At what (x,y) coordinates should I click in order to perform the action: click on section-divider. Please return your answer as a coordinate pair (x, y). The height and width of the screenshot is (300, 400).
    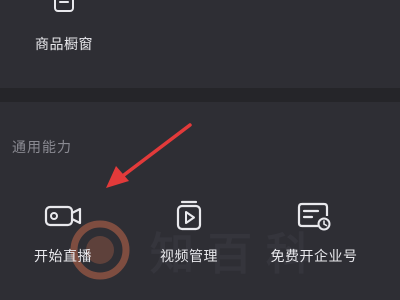
    Looking at the image, I should click on (200, 95).